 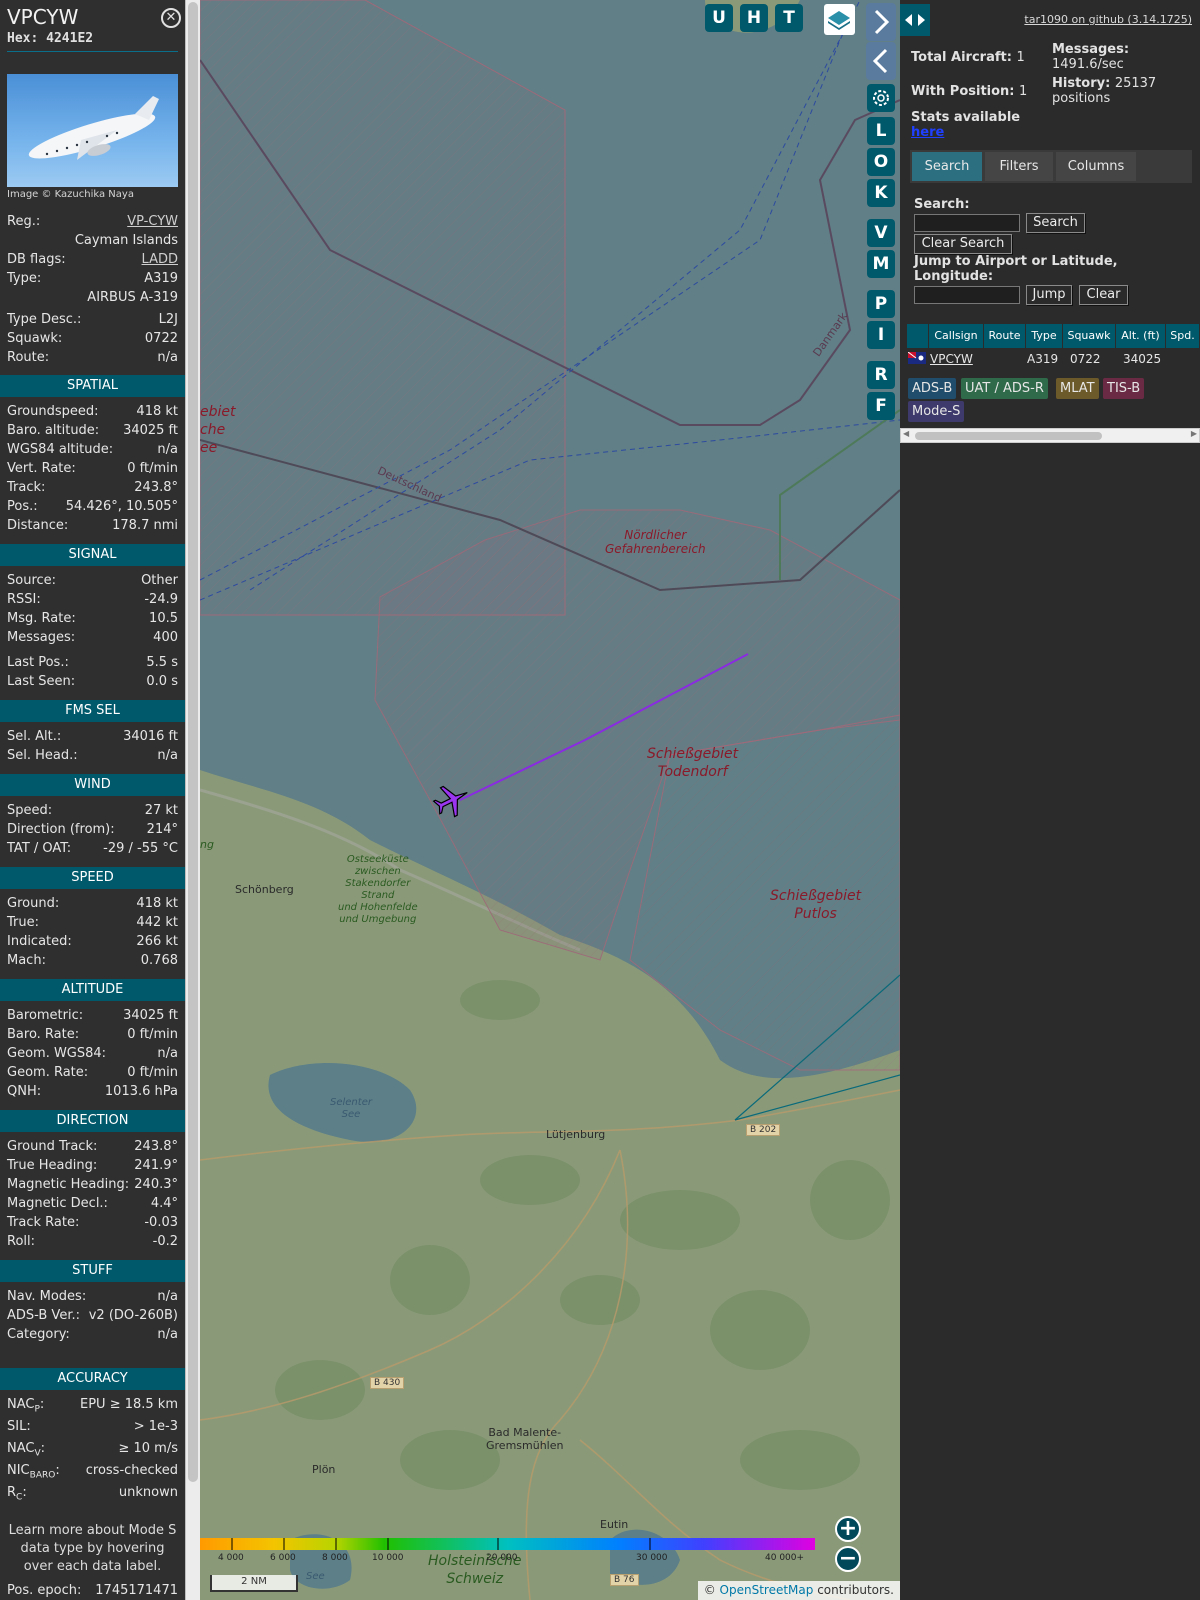 I want to click on map-button-f: F, so click(x=881, y=406).